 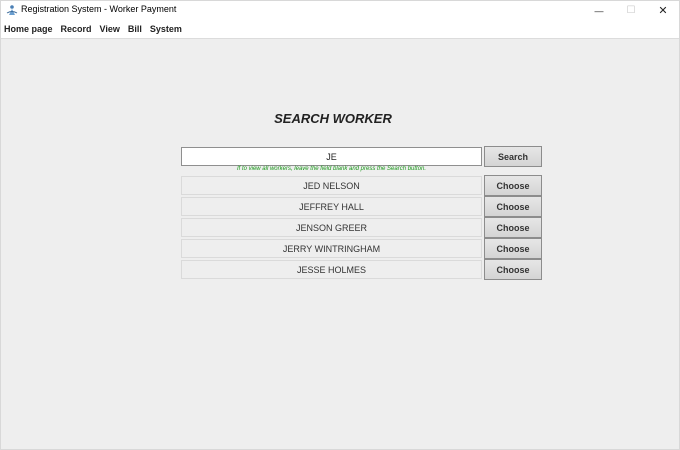 What do you see at coordinates (513, 269) in the screenshot?
I see `choose-button-jesse-holmes: Choose` at bounding box center [513, 269].